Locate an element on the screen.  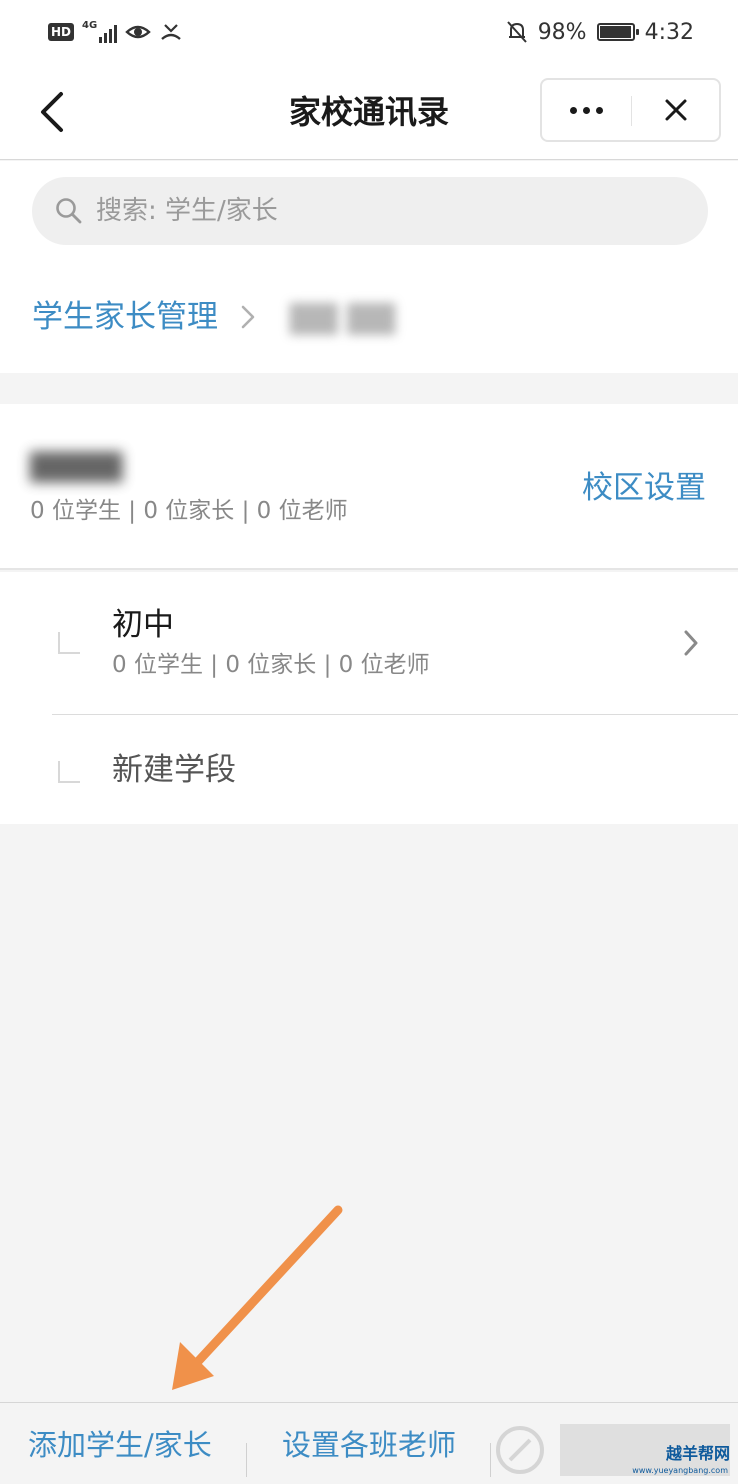
campus-settings-button: 校区设置 is located at coordinates (644, 488).